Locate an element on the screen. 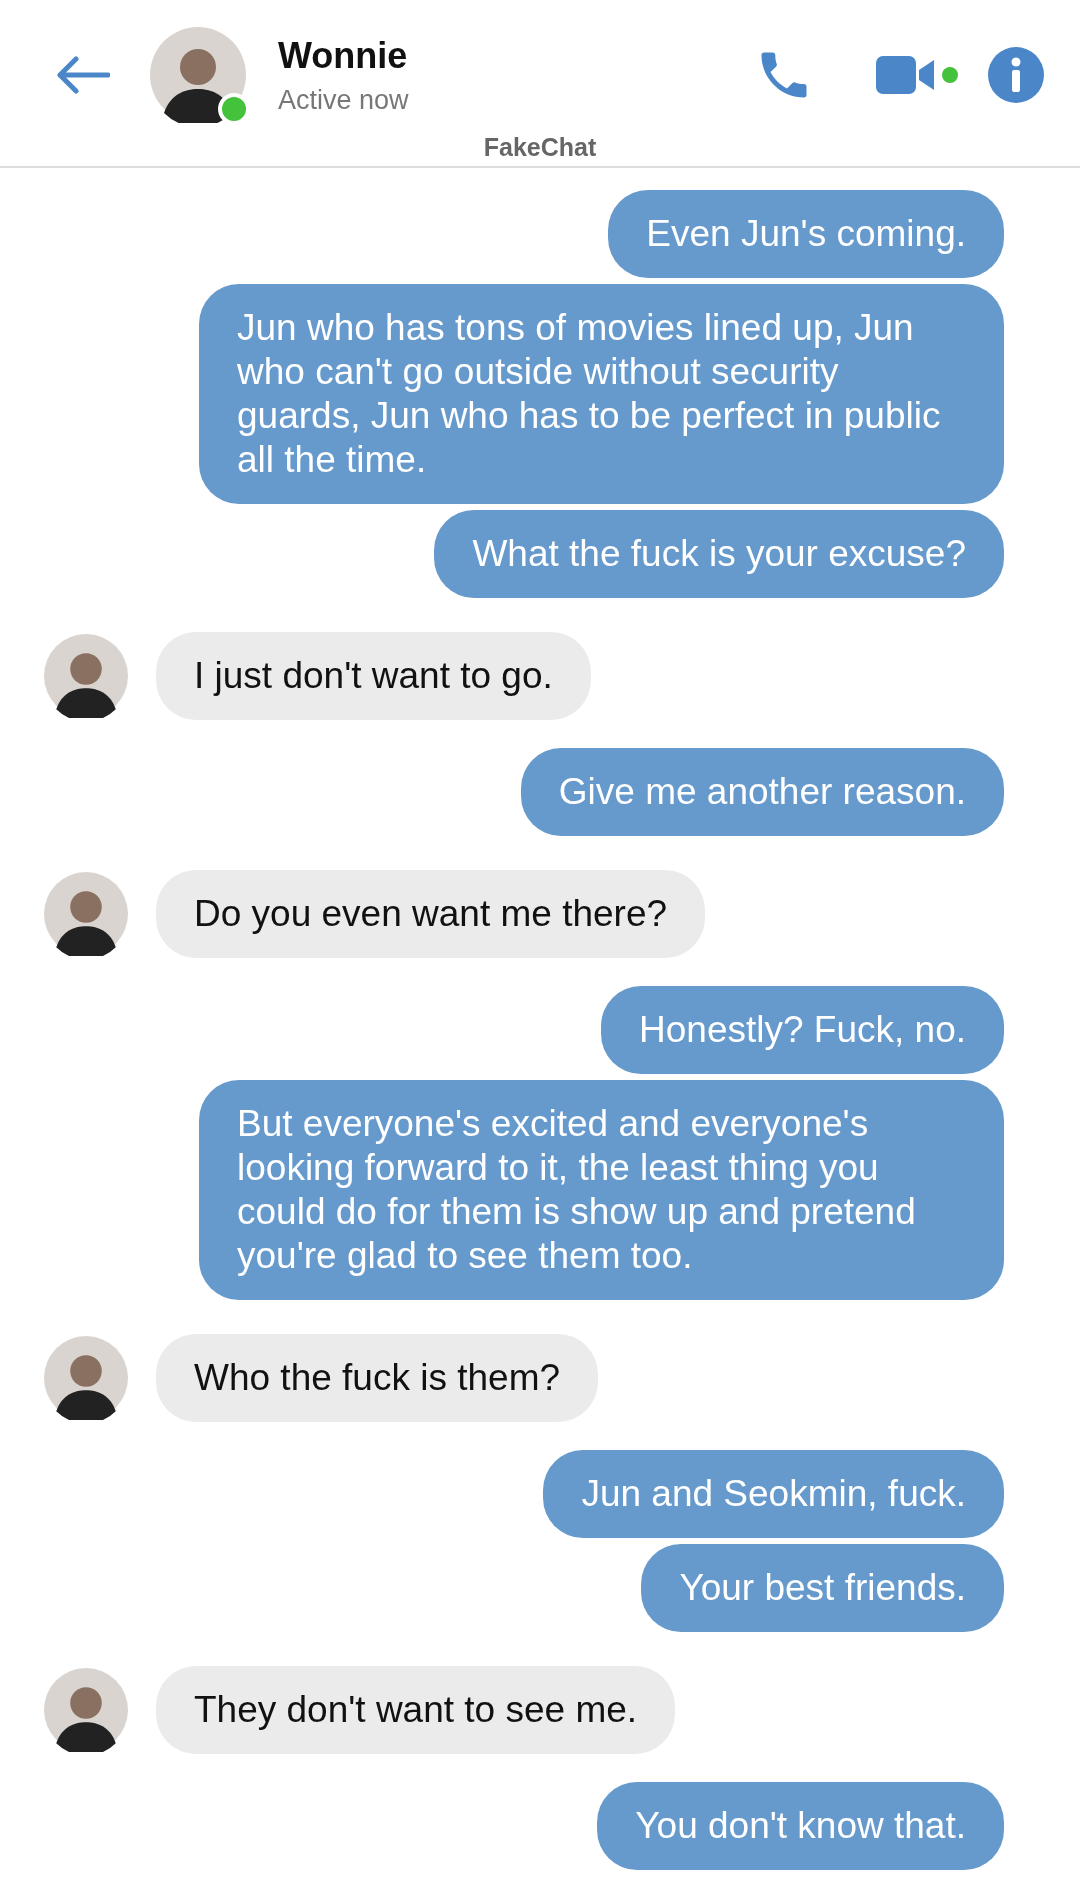 The image size is (1080, 1880). message-bubble: What the fuck is your excuse? is located at coordinates (719, 554).